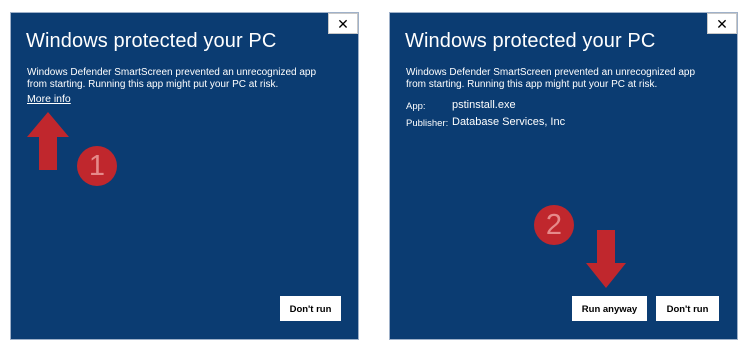 The image size is (750, 346). I want to click on run-anyway-button: Run anyway, so click(609, 308).